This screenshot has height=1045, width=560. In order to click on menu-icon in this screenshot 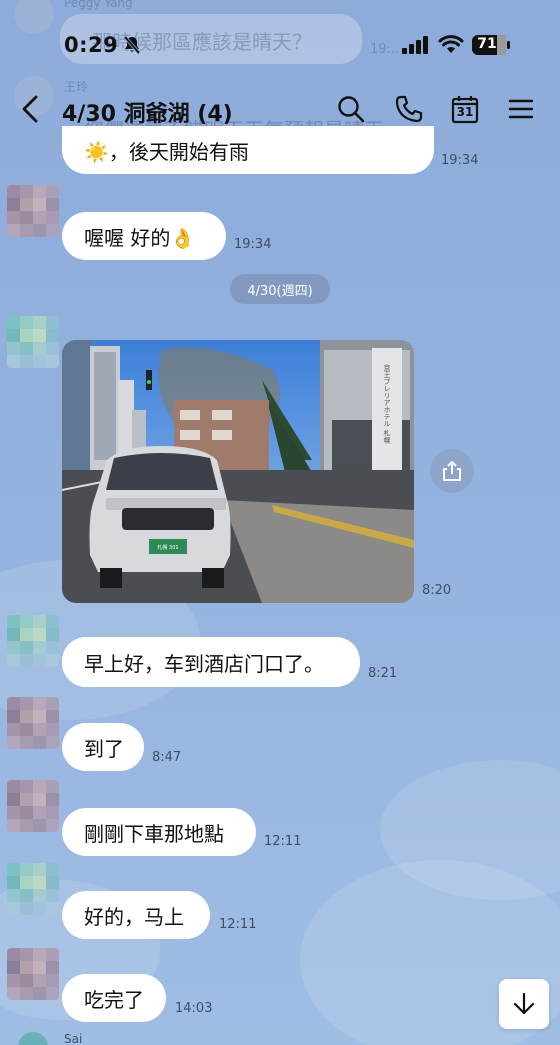, I will do `click(521, 109)`.